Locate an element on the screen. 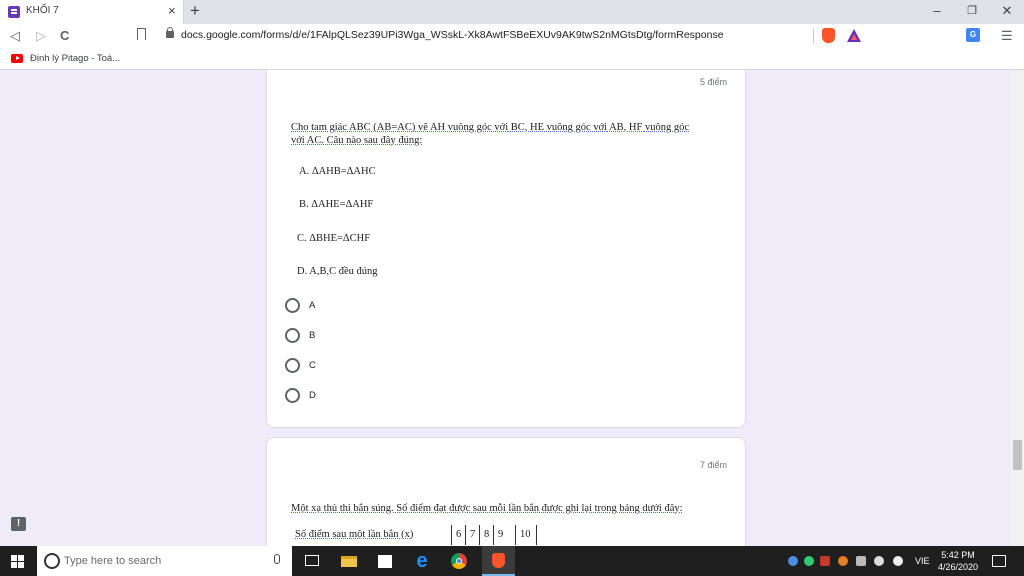 This screenshot has width=1024, height=576. score-cell: 10 is located at coordinates (526, 535).